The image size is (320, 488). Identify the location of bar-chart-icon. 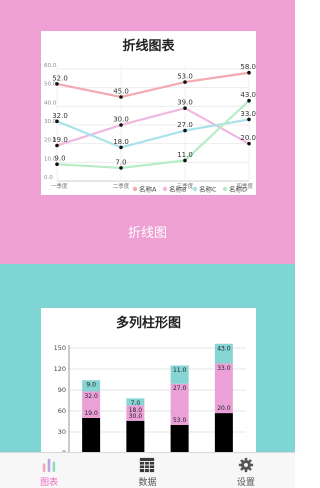
(49, 465).